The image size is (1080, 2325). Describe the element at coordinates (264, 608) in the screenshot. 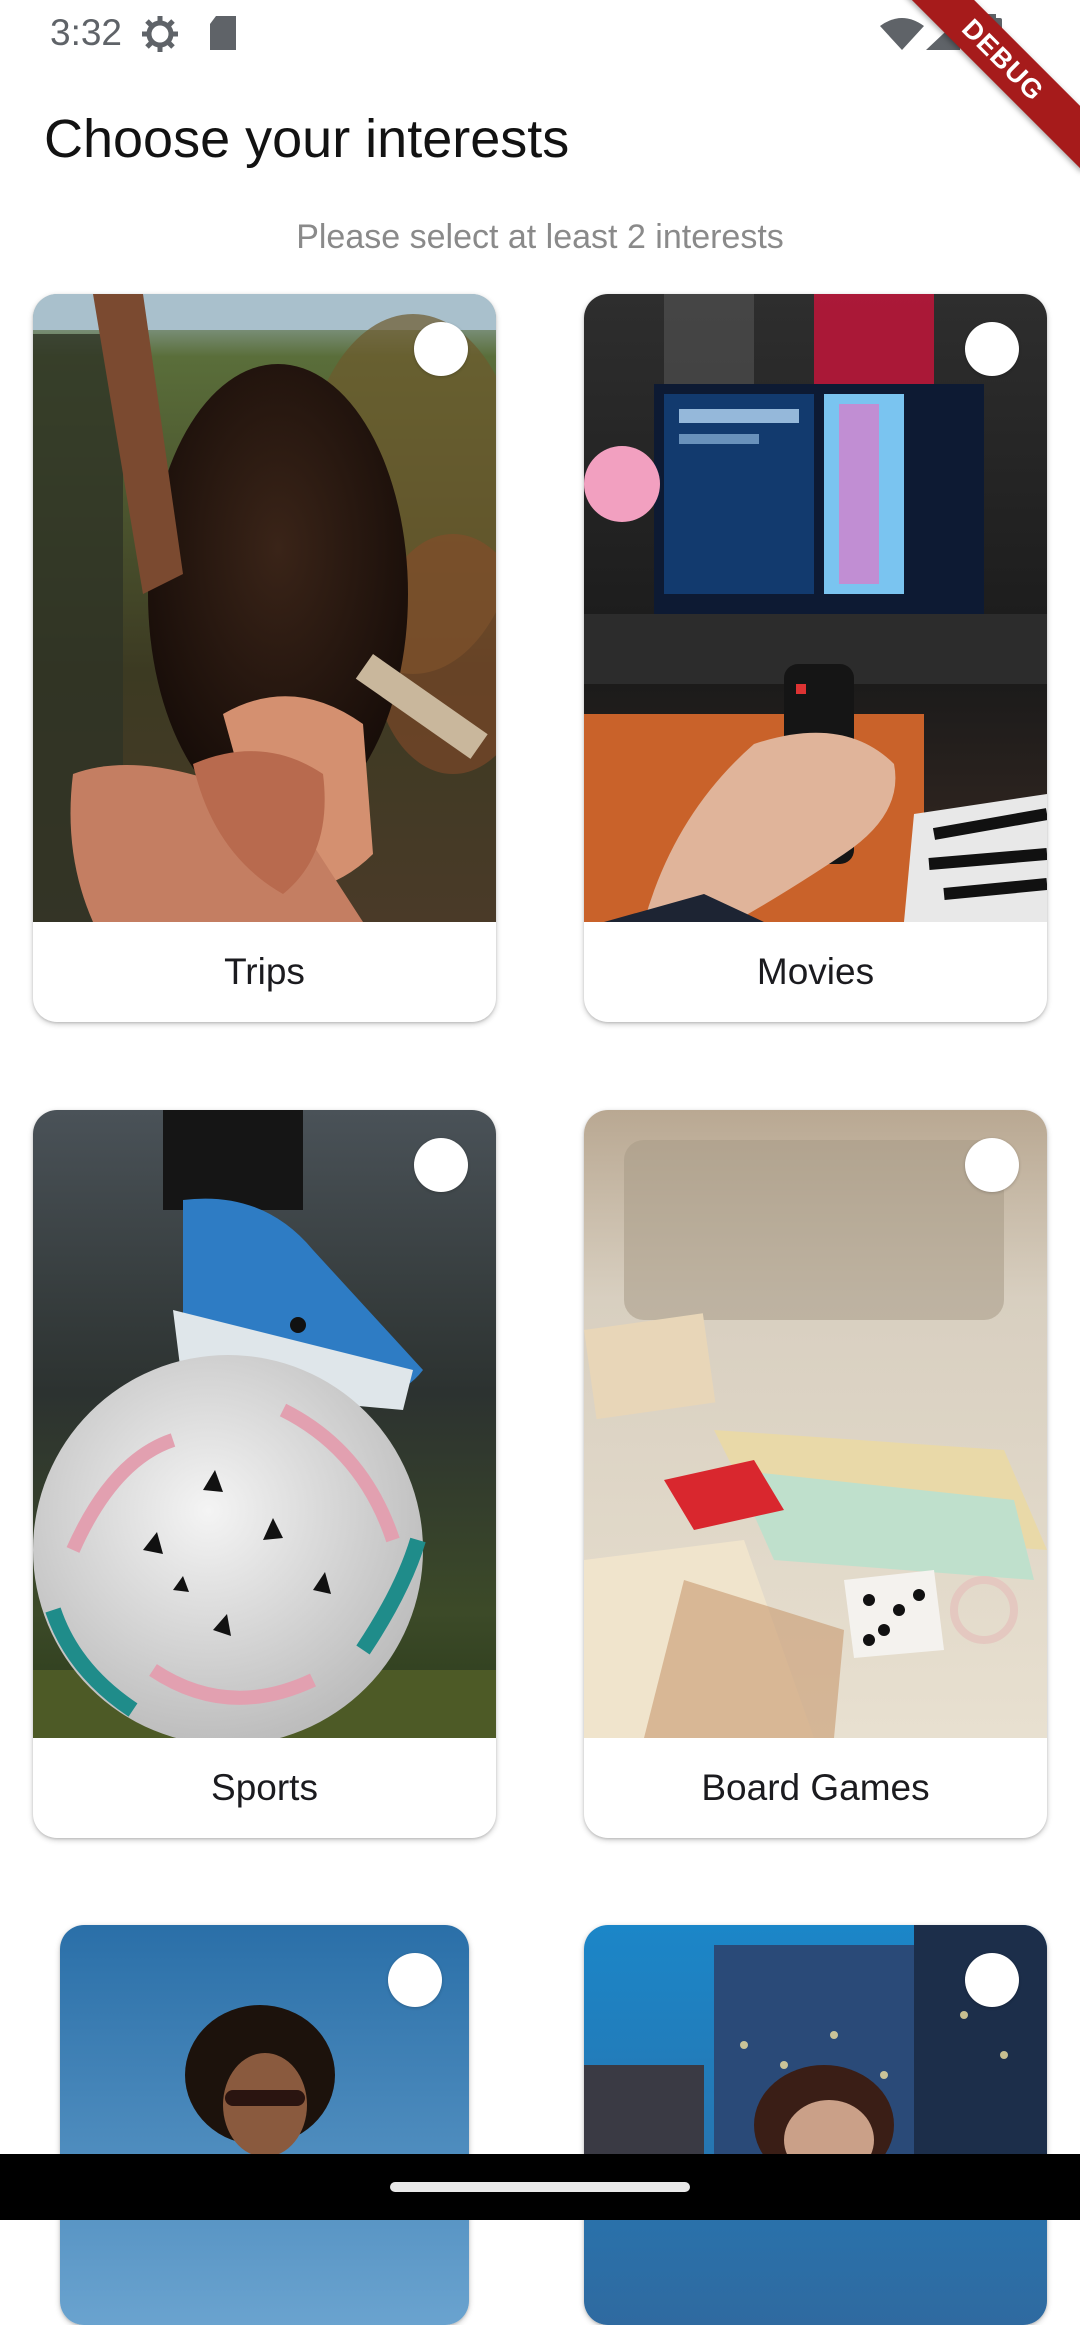

I see `trips-photo` at that location.